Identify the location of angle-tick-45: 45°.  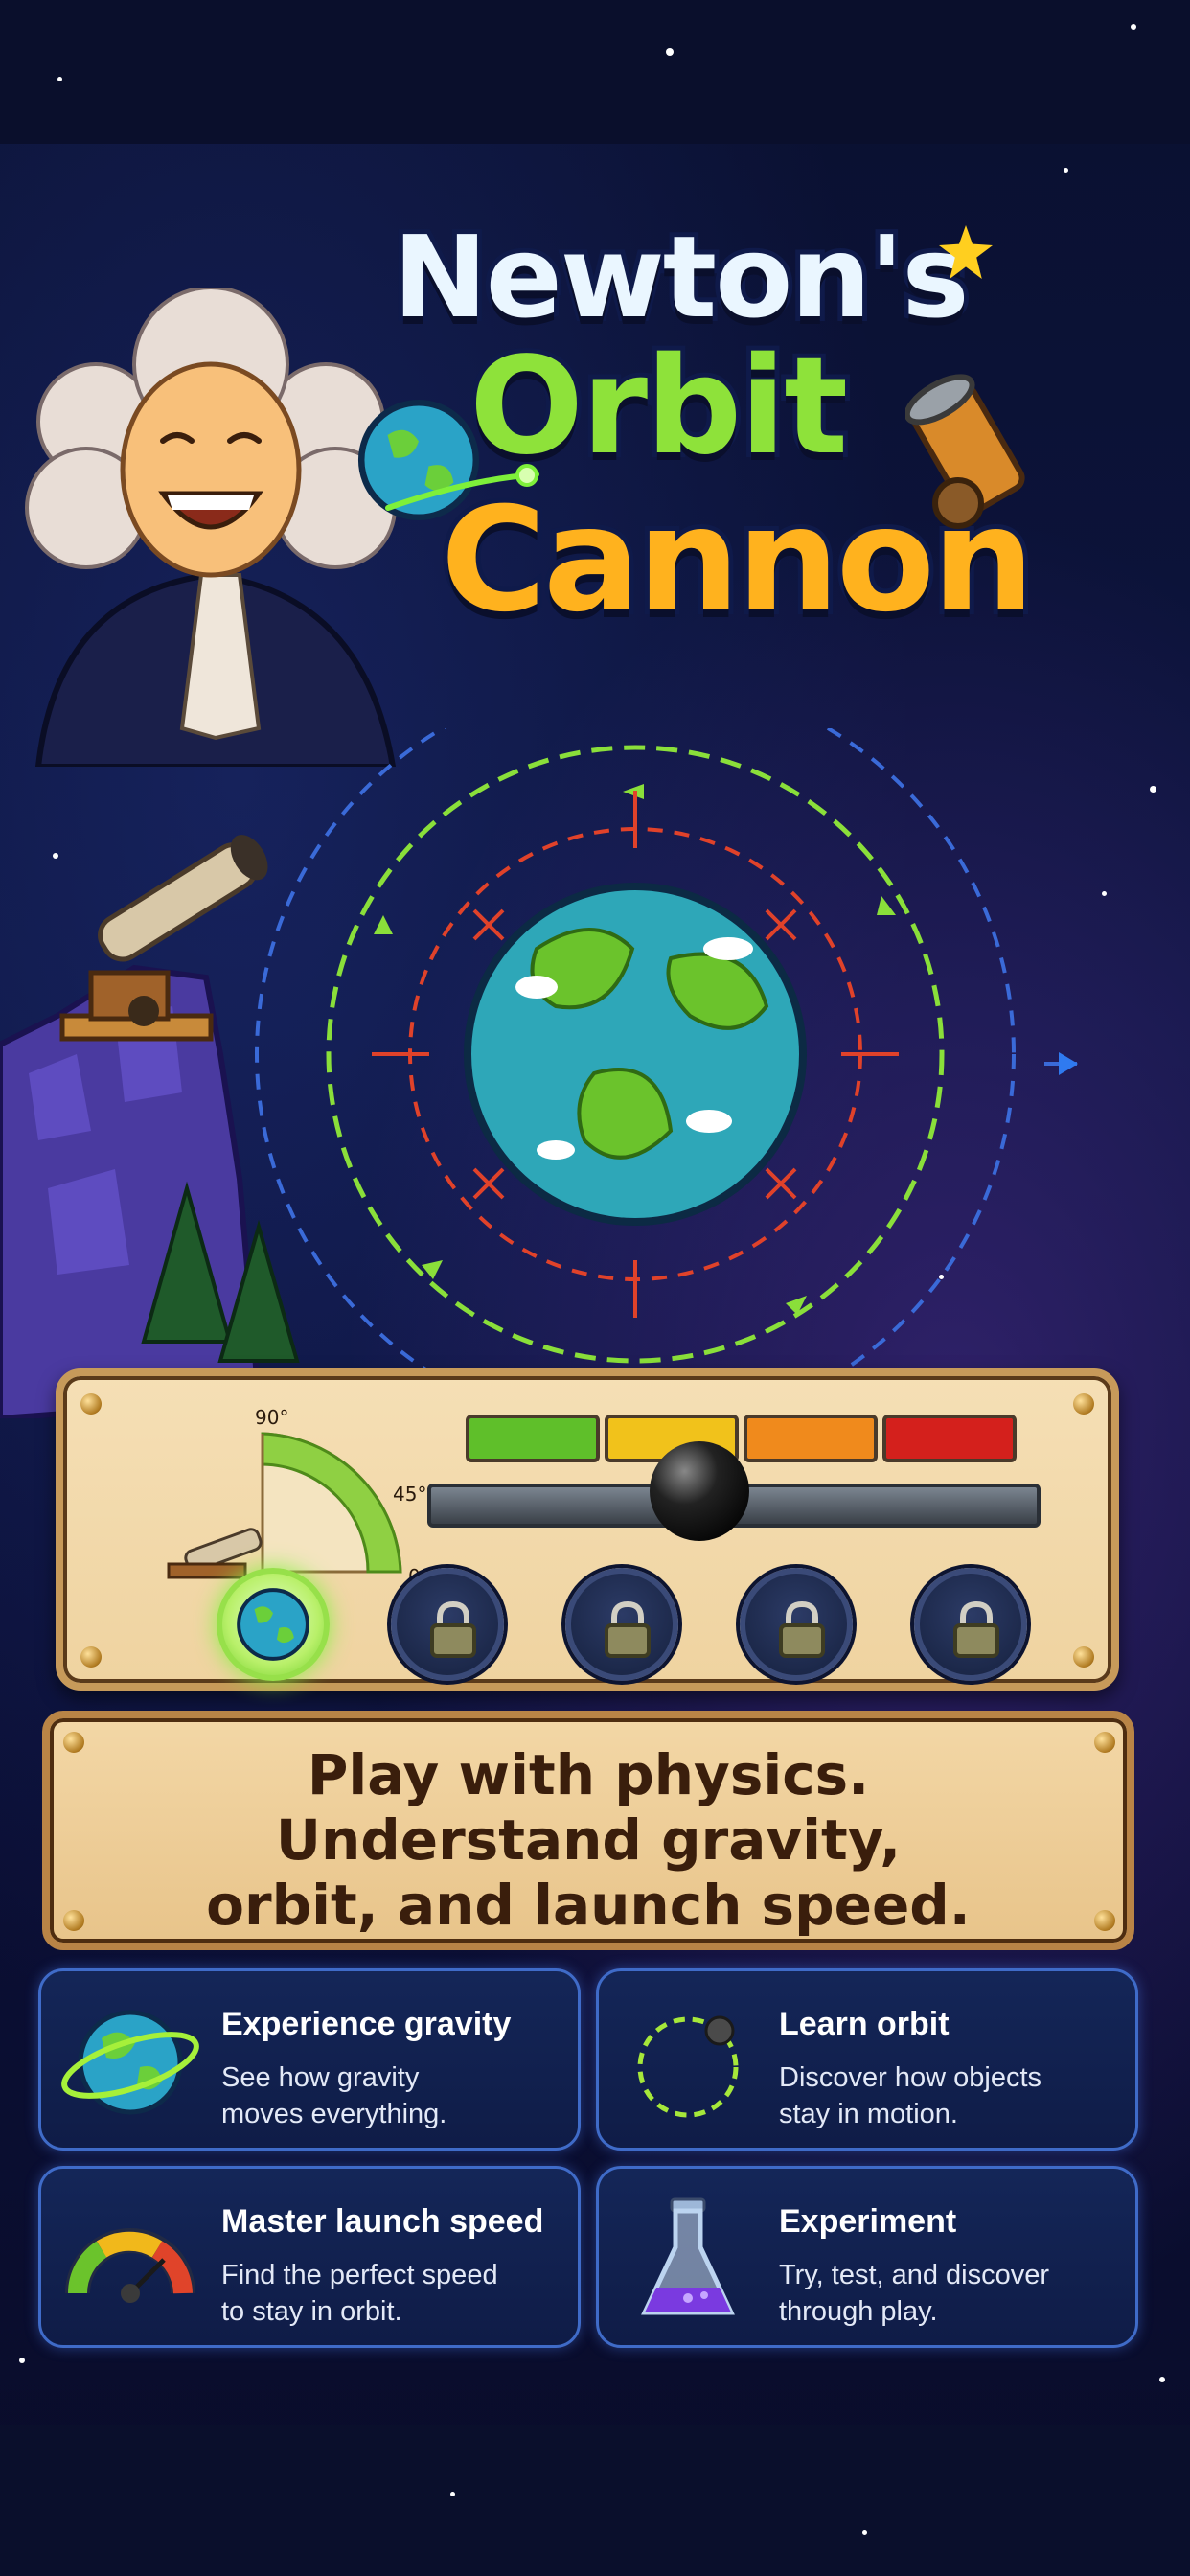
(410, 1494).